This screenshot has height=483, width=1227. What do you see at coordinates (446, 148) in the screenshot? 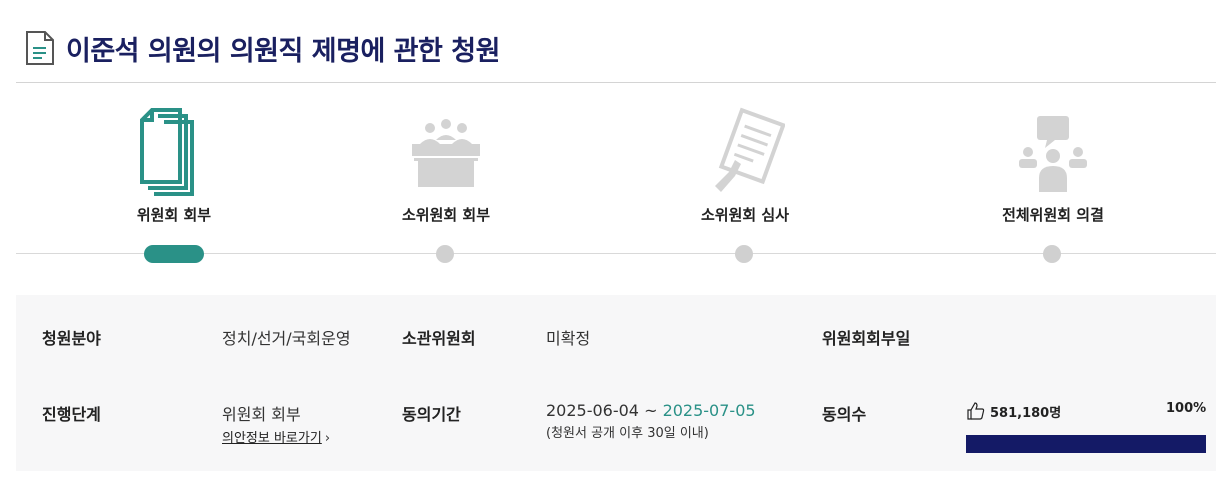
I see `meeting-icon` at bounding box center [446, 148].